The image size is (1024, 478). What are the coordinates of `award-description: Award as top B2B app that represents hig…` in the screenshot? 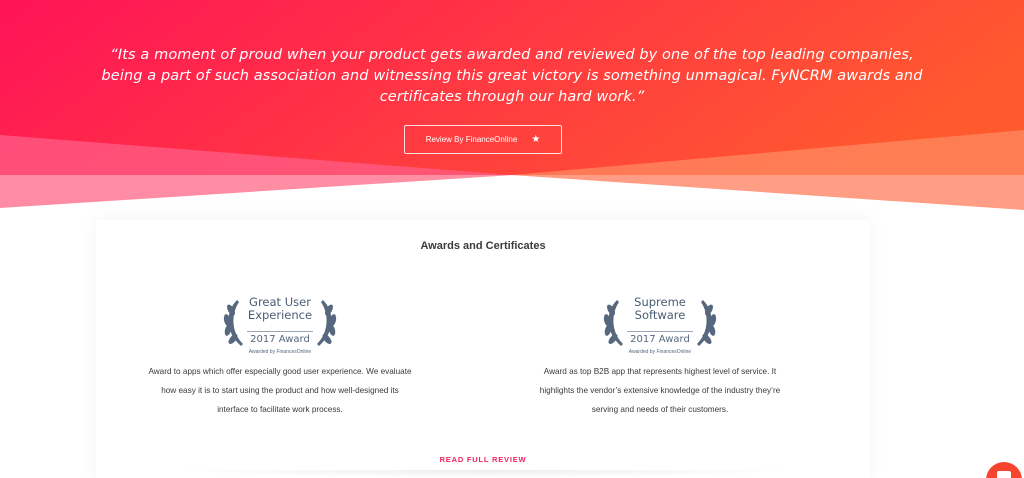 It's located at (660, 390).